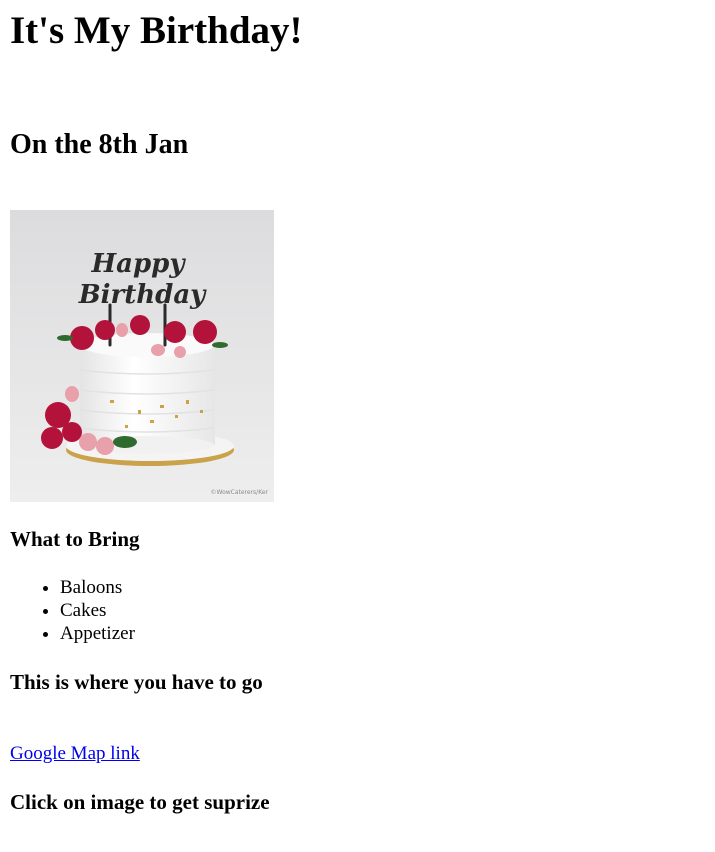  What do you see at coordinates (75, 753) in the screenshot?
I see `google-map-link: Google Map link` at bounding box center [75, 753].